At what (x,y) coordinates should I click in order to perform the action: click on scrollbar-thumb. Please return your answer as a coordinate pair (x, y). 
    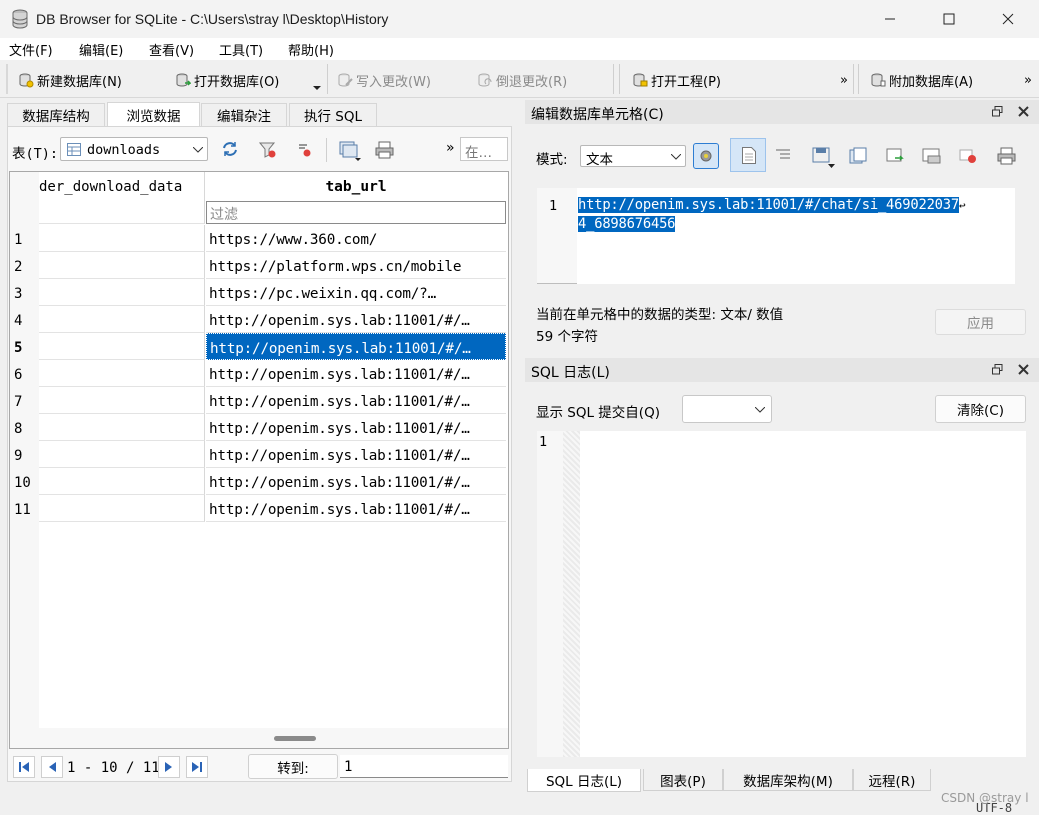
    Looking at the image, I should click on (295, 738).